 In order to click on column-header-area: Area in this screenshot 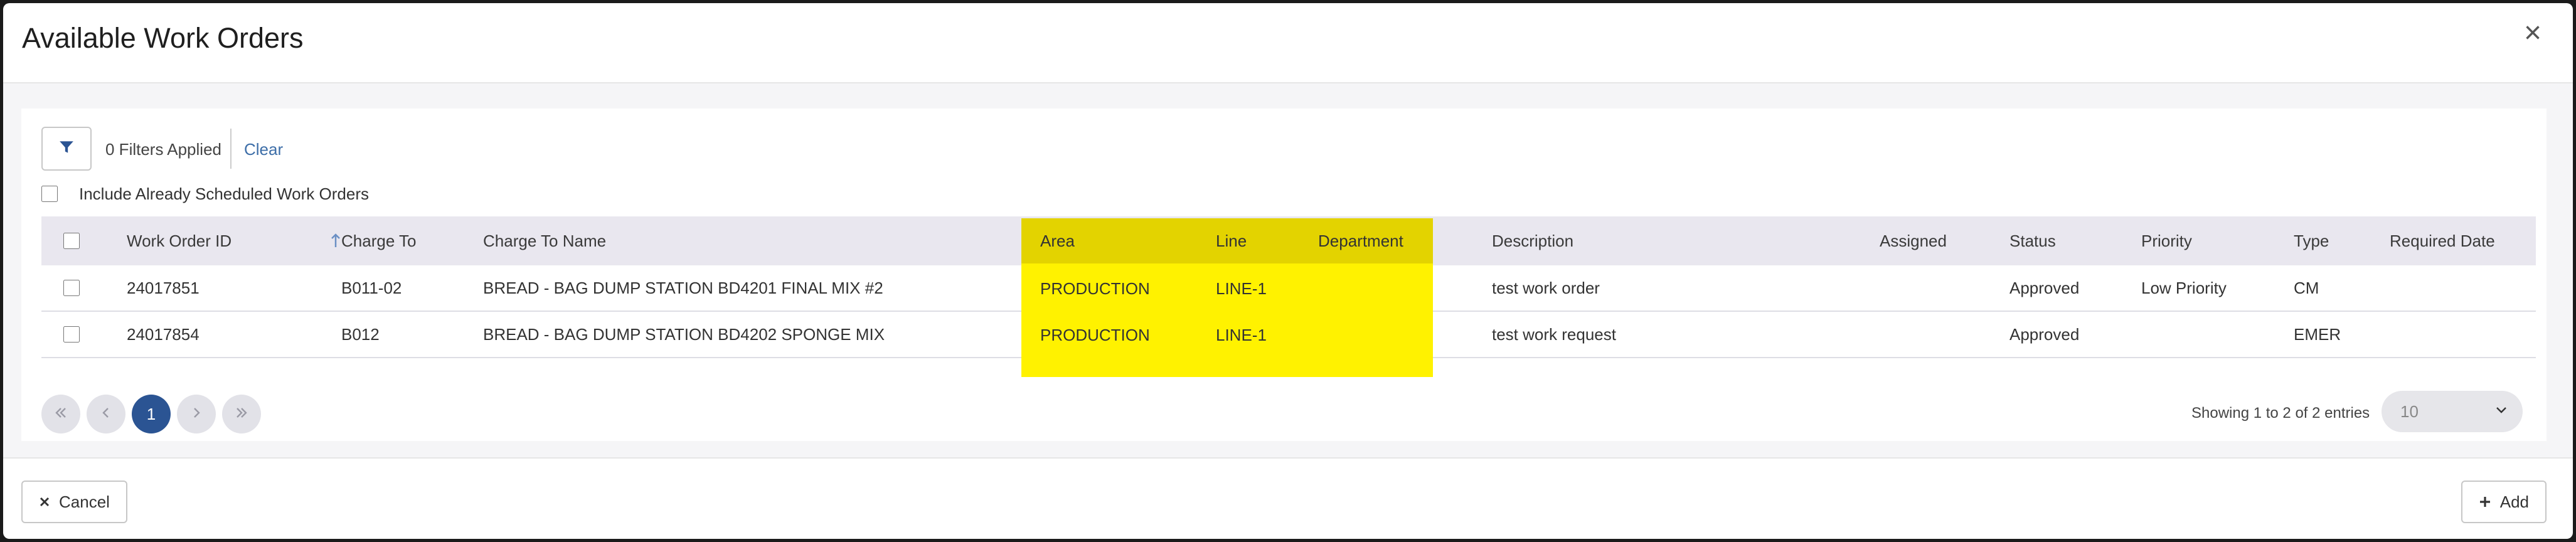, I will do `click(1052, 240)`.